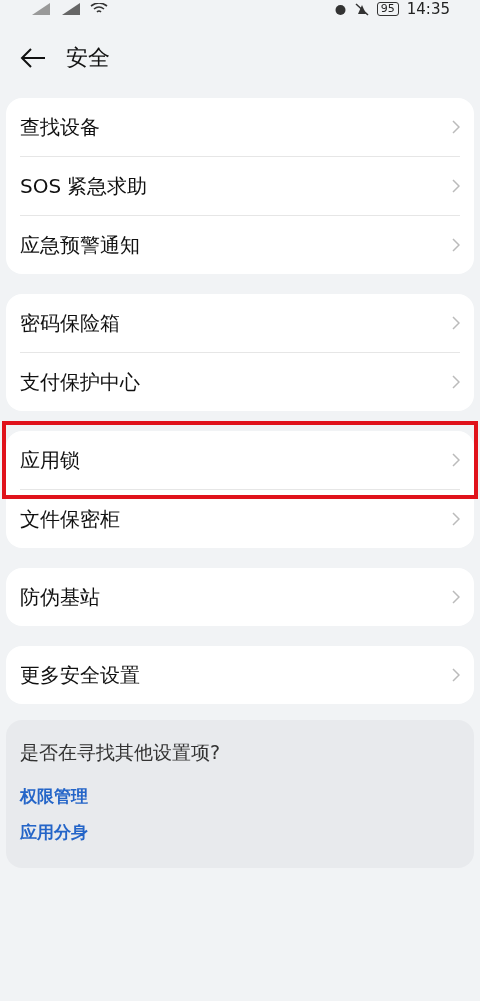 This screenshot has width=480, height=1001. Describe the element at coordinates (240, 244) in the screenshot. I see `settings-item: 应急预警通知` at that location.